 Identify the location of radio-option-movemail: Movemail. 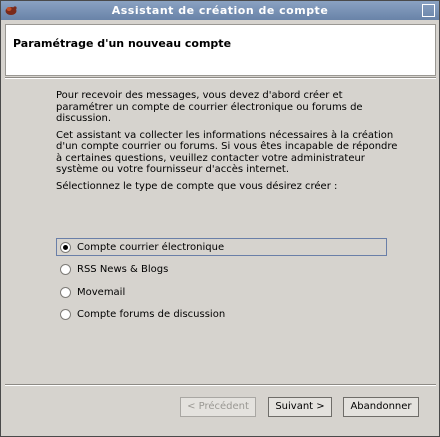
(221, 292).